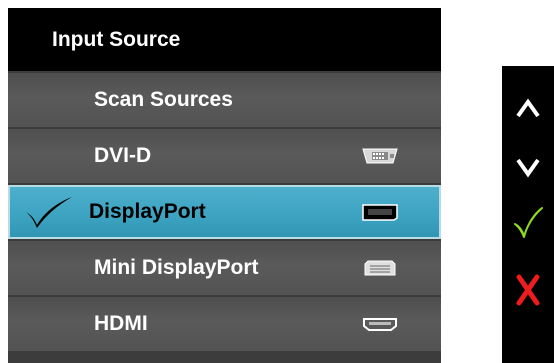 Image resolution: width=554 pixels, height=363 pixels. What do you see at coordinates (380, 156) in the screenshot?
I see `dvi-port-icon` at bounding box center [380, 156].